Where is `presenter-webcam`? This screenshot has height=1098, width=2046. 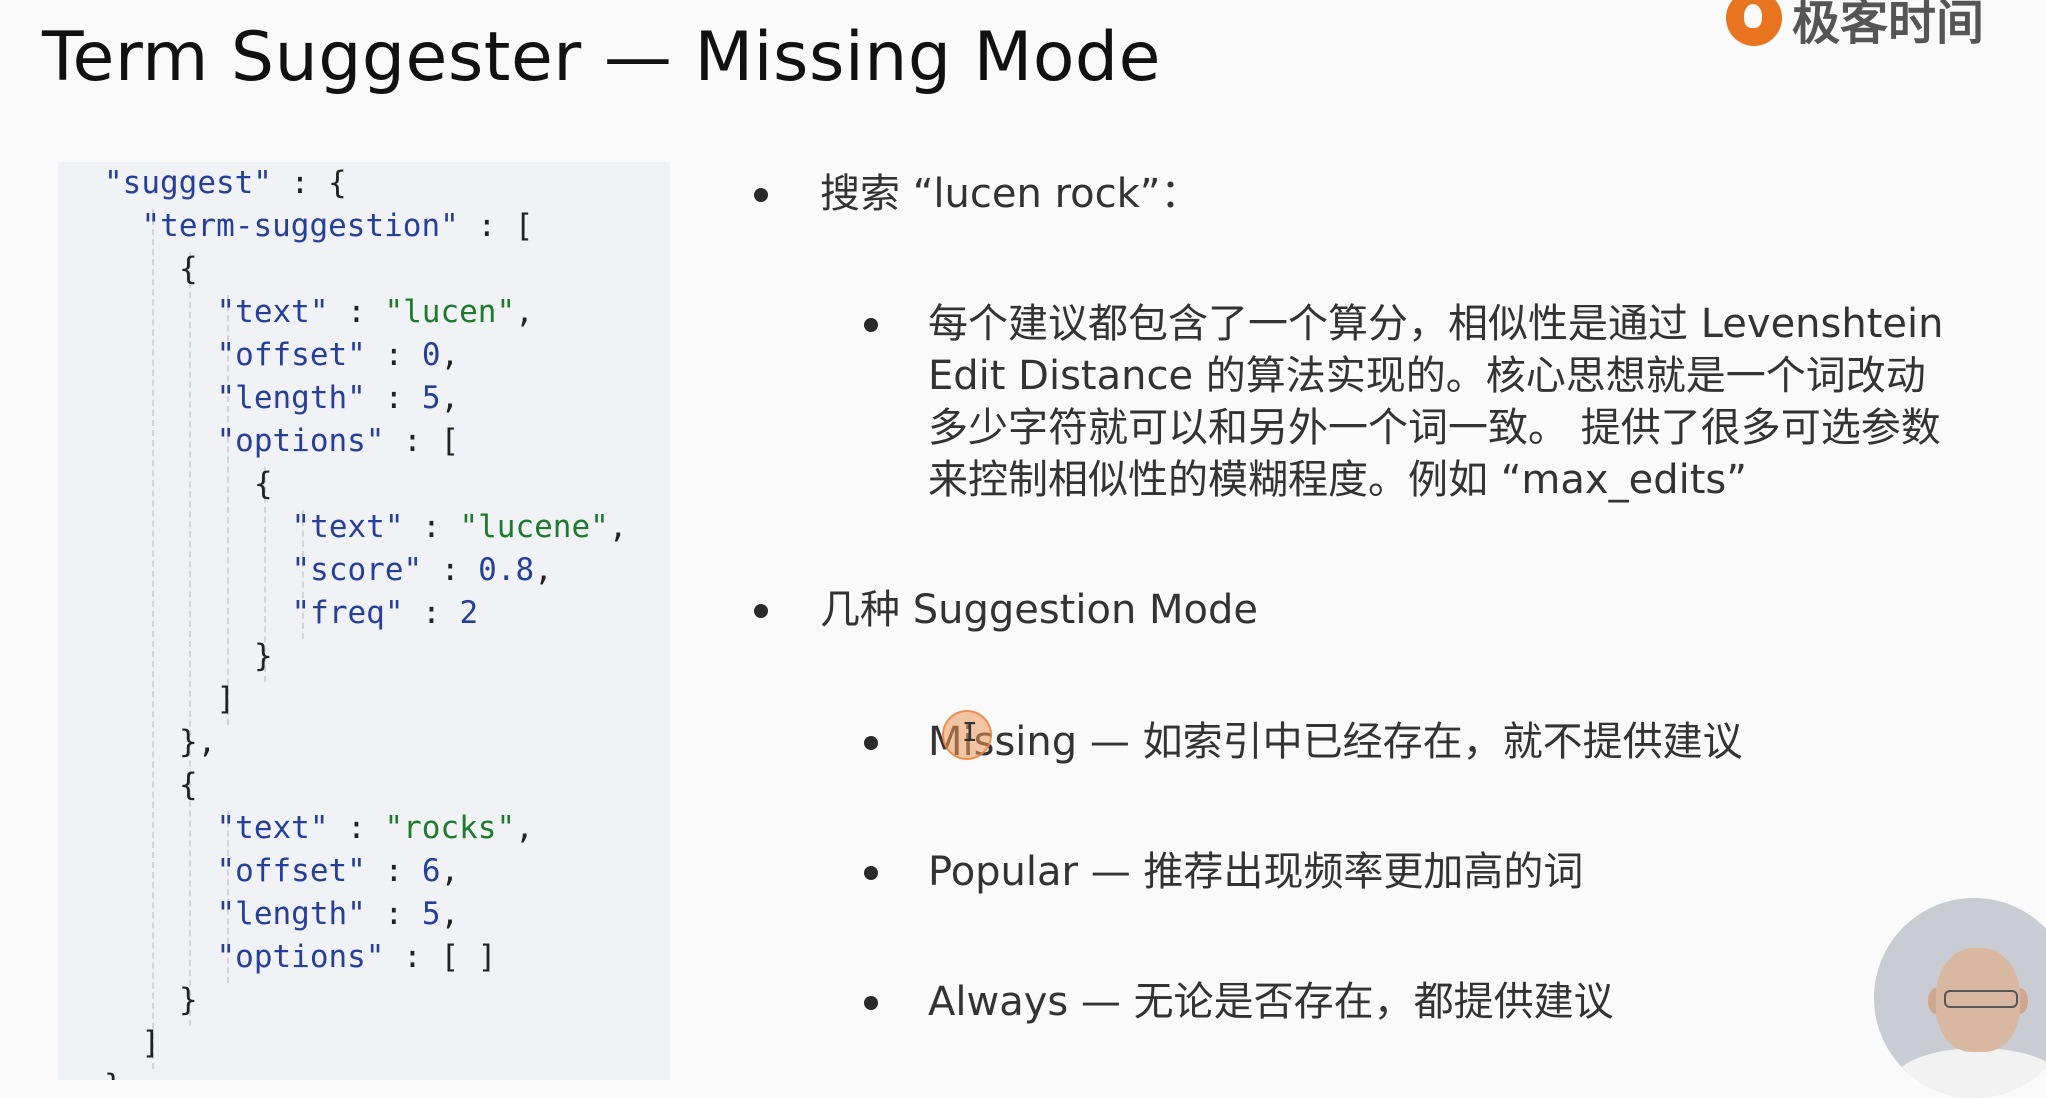 presenter-webcam is located at coordinates (1960, 998).